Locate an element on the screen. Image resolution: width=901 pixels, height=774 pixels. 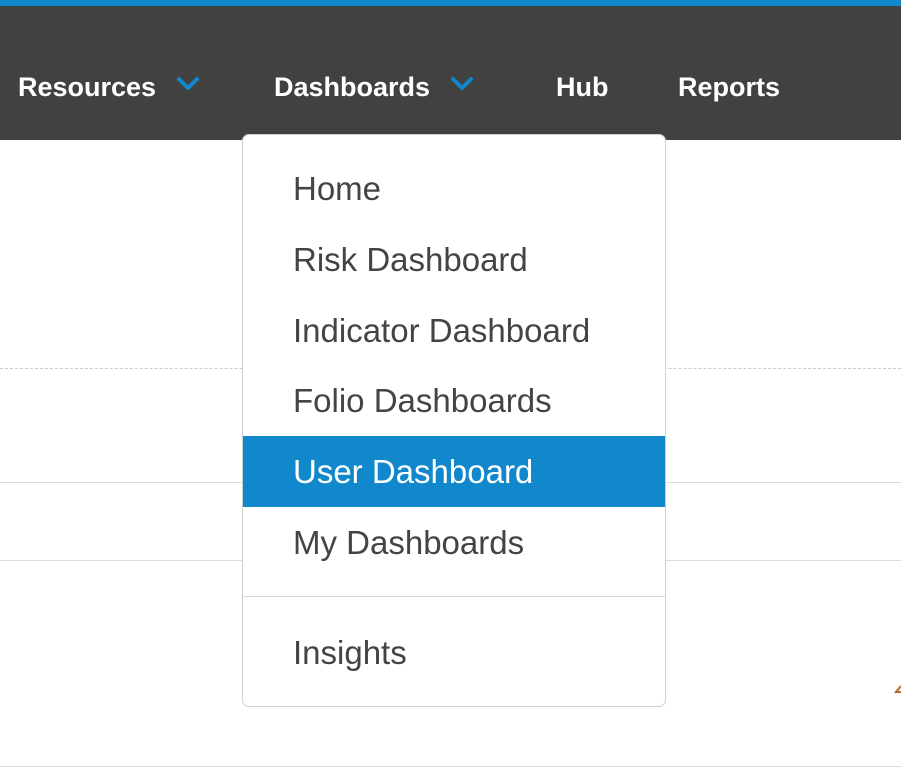
nav-item-hub: Hub is located at coordinates (582, 73).